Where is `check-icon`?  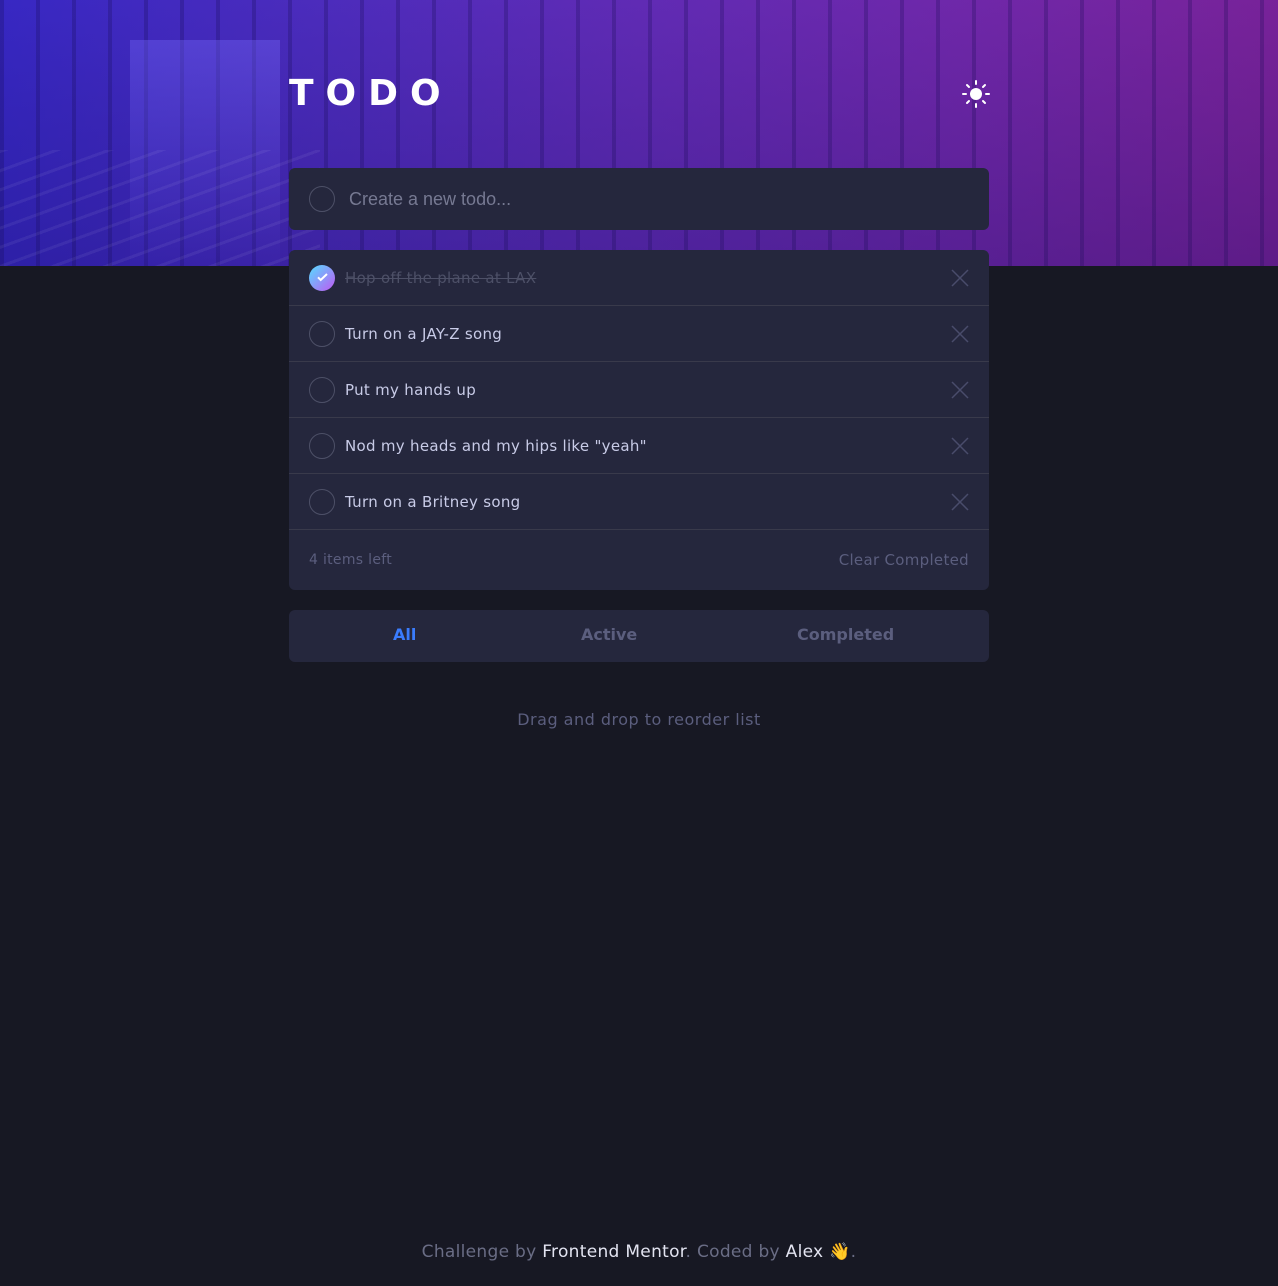 check-icon is located at coordinates (322, 277).